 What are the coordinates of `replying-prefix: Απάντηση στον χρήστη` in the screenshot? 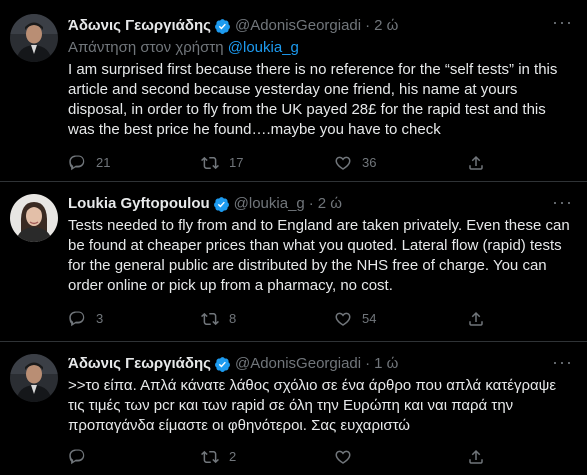 It's located at (146, 47).